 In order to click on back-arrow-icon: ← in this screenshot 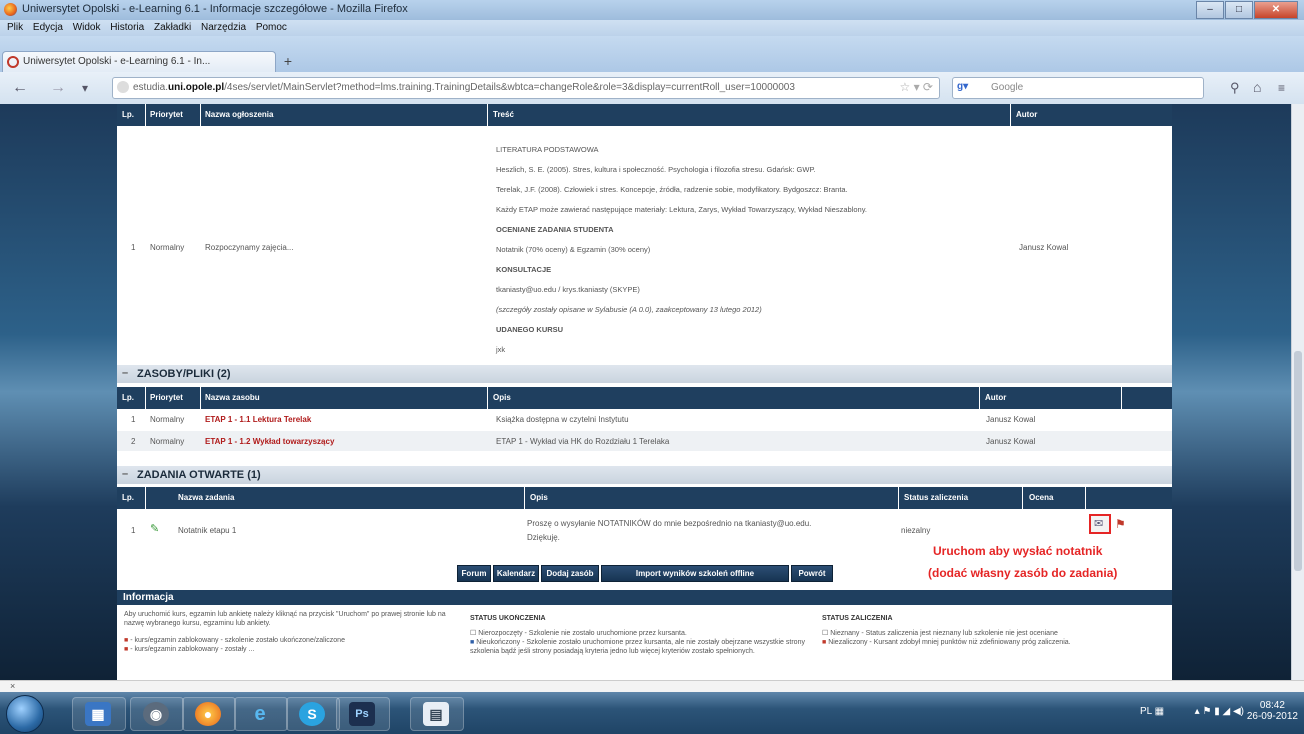, I will do `click(20, 88)`.